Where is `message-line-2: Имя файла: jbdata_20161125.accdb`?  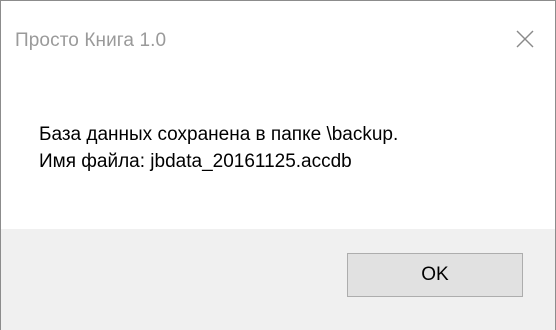 message-line-2: Имя файла: jbdata_20161125.accdb is located at coordinates (195, 161).